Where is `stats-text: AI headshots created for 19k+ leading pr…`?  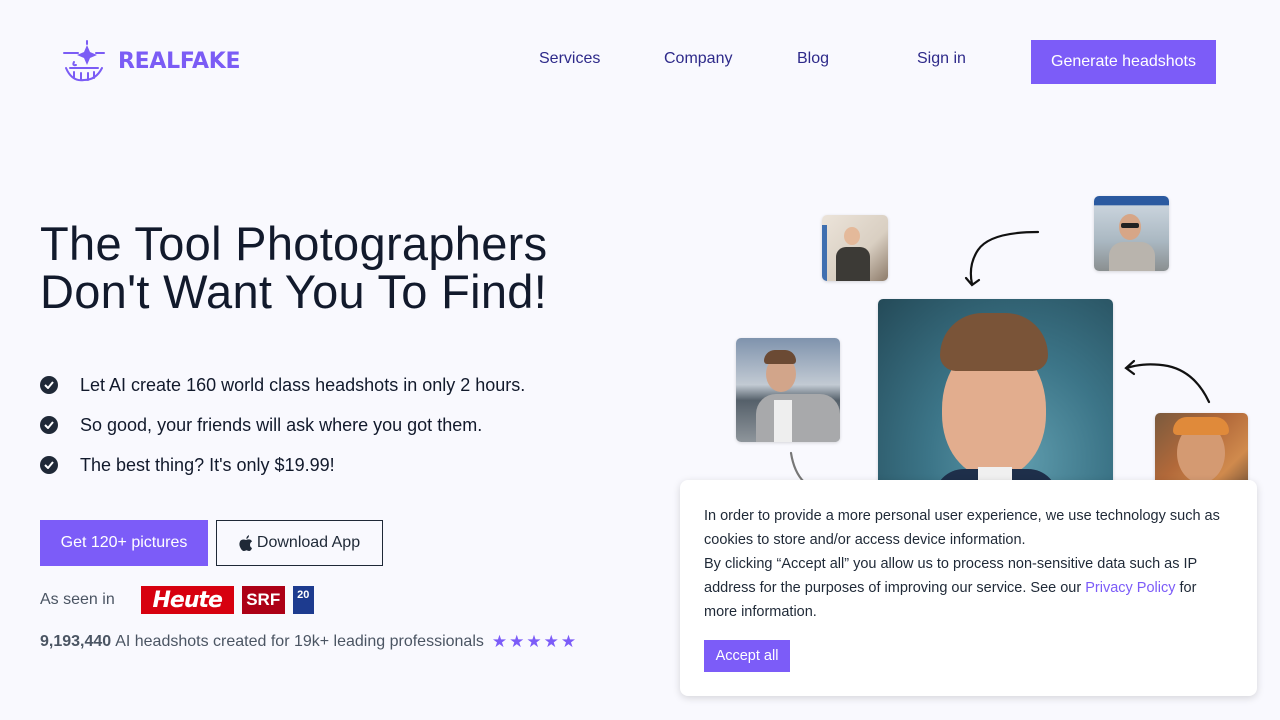 stats-text: AI headshots created for 19k+ leading pr… is located at coordinates (299, 641).